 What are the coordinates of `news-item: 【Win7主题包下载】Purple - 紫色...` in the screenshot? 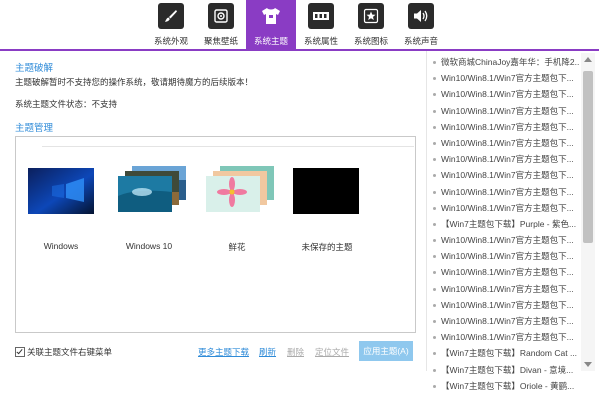 It's located at (505, 224).